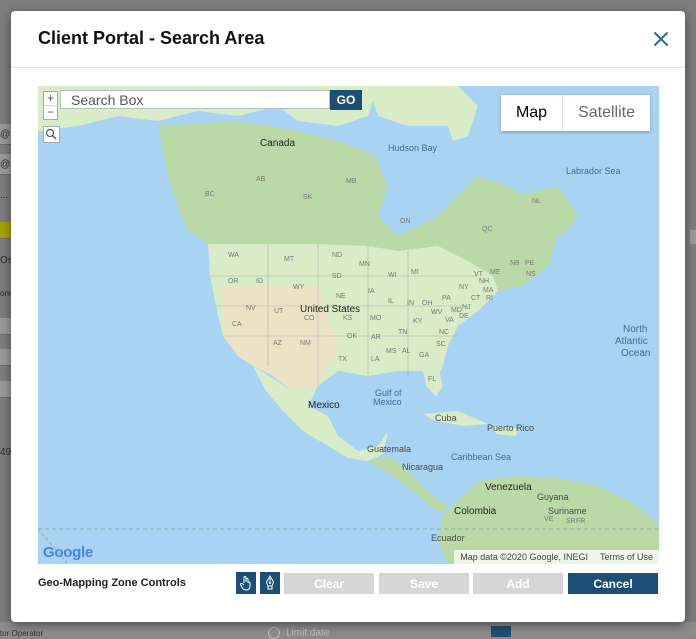 Image resolution: width=696 pixels, height=639 pixels. Describe the element at coordinates (351, 181) in the screenshot. I see `map-label: MB` at that location.